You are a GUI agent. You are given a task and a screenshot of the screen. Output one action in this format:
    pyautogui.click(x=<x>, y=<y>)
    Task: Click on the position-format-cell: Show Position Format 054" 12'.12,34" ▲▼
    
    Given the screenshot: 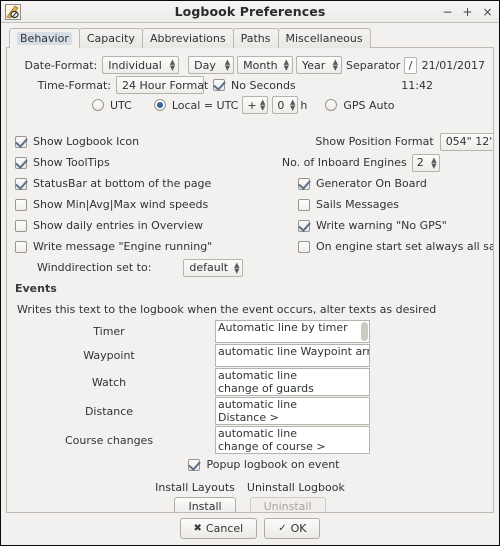 What is the action you would take?
    pyautogui.click(x=346, y=141)
    